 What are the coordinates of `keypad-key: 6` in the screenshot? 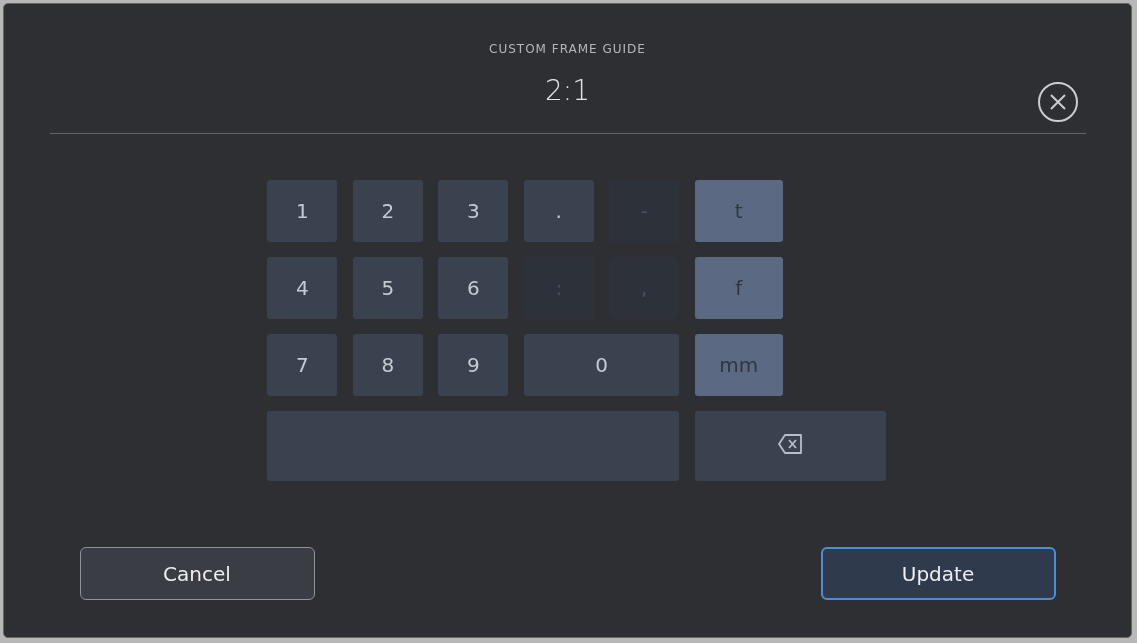 It's located at (473, 288).